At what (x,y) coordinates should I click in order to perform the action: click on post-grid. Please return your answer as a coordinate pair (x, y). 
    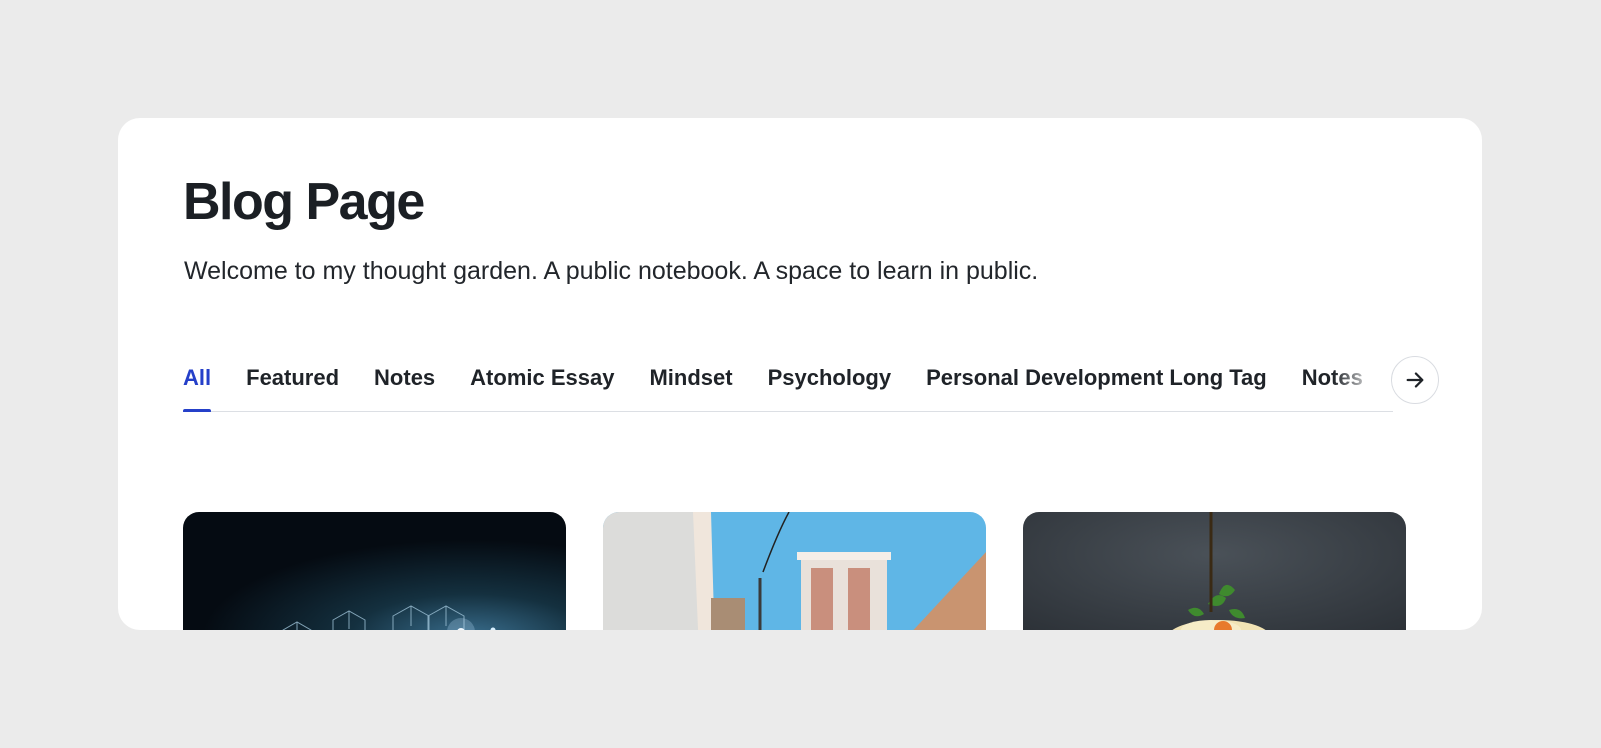
    Looking at the image, I should click on (794, 571).